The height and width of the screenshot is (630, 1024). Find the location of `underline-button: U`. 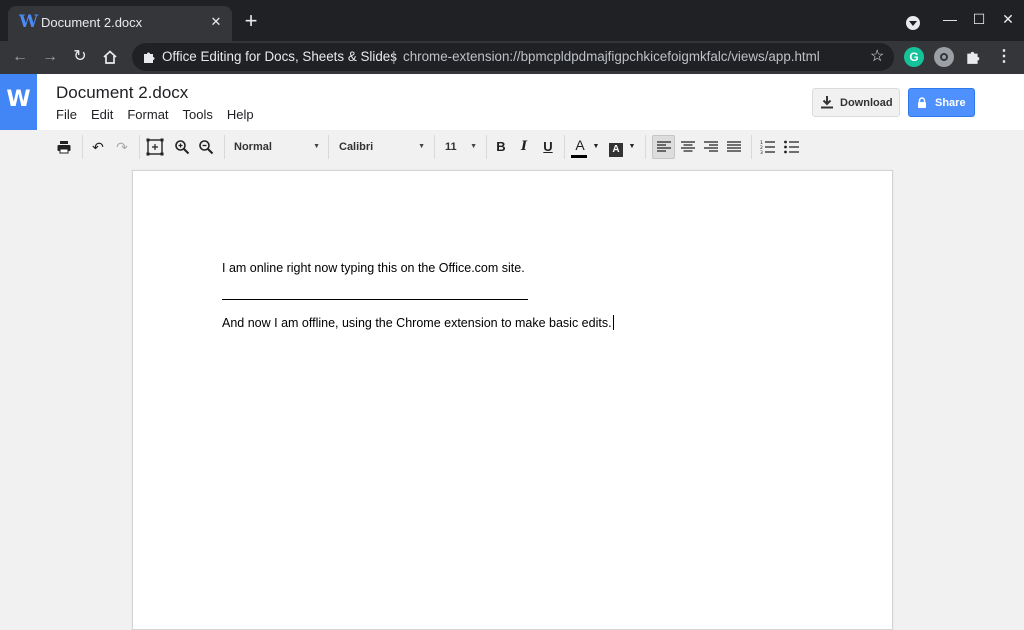

underline-button: U is located at coordinates (548, 147).